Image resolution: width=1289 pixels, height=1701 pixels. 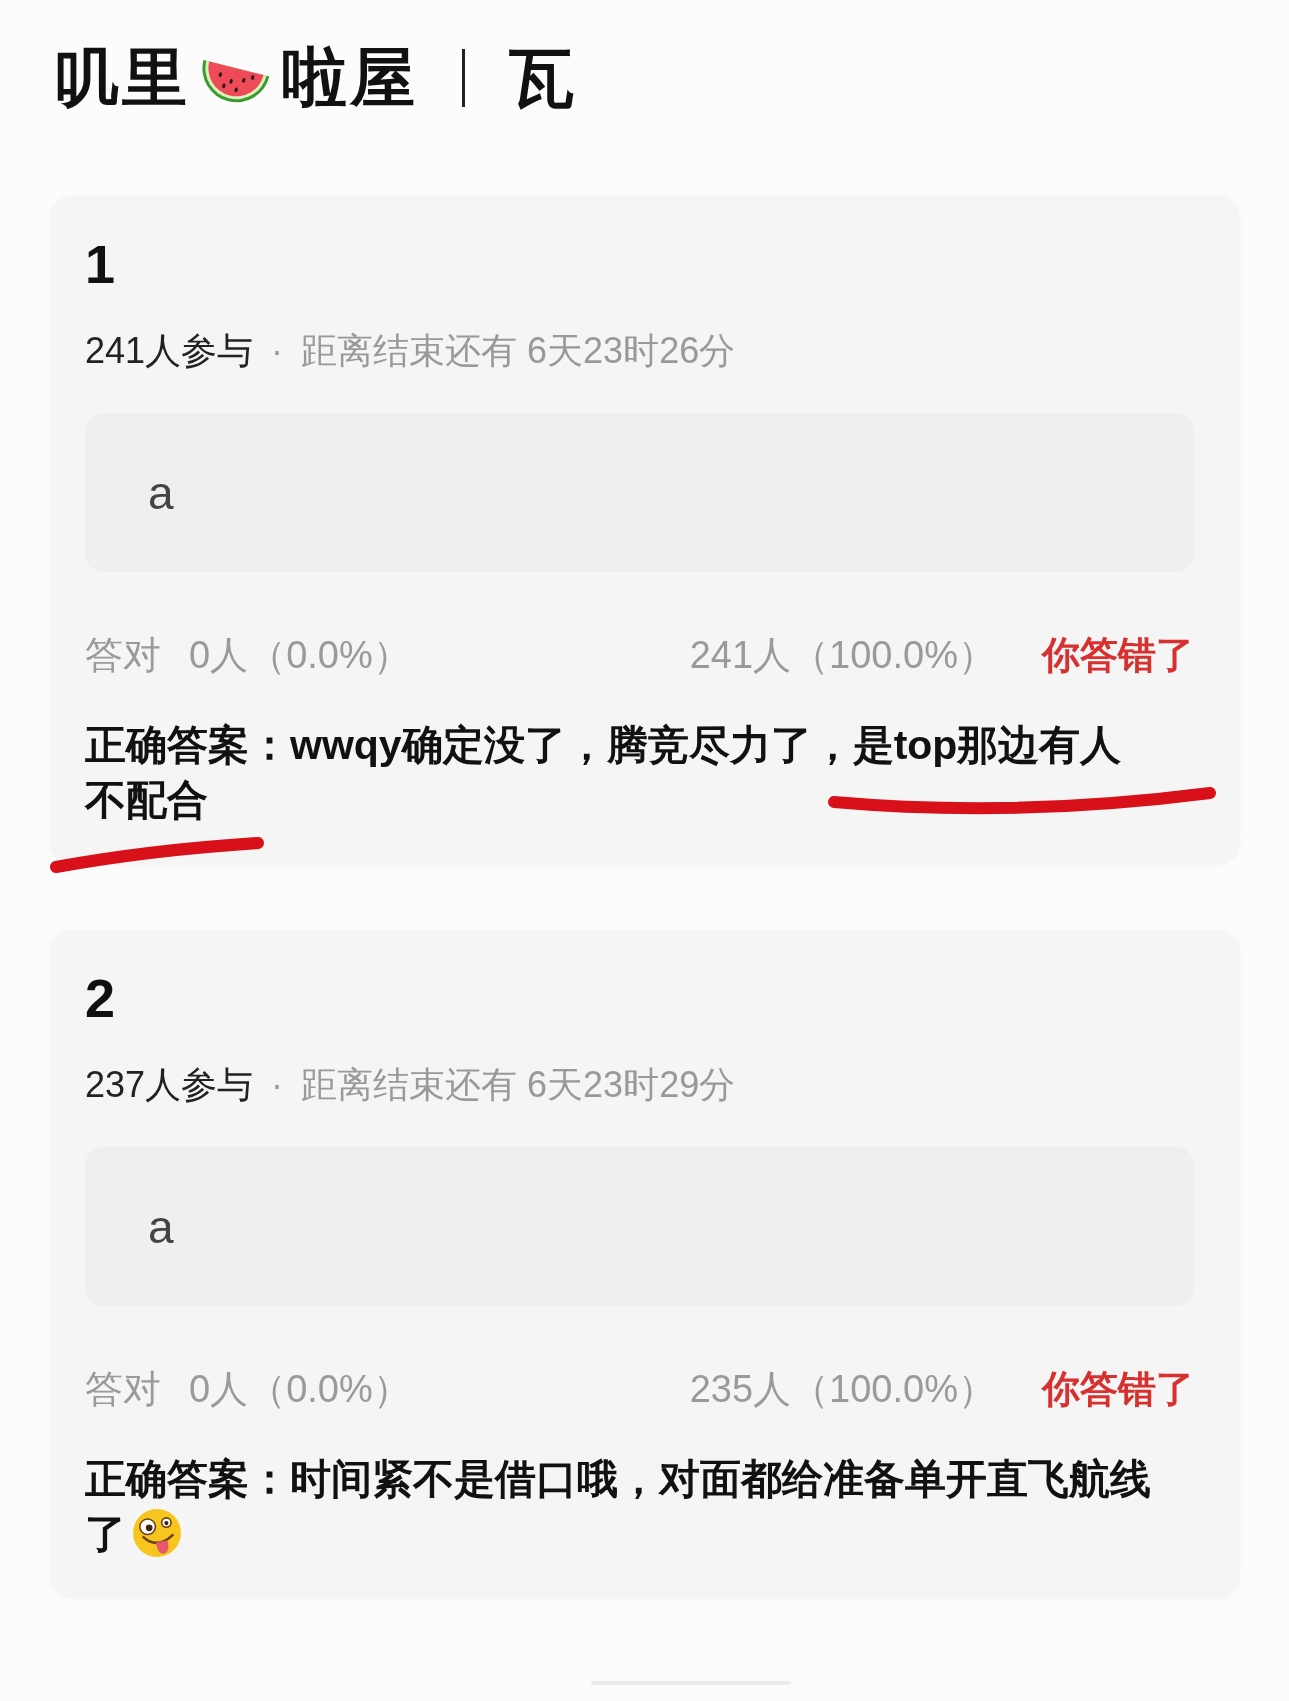 I want to click on section-title: 瓦, so click(x=543, y=78).